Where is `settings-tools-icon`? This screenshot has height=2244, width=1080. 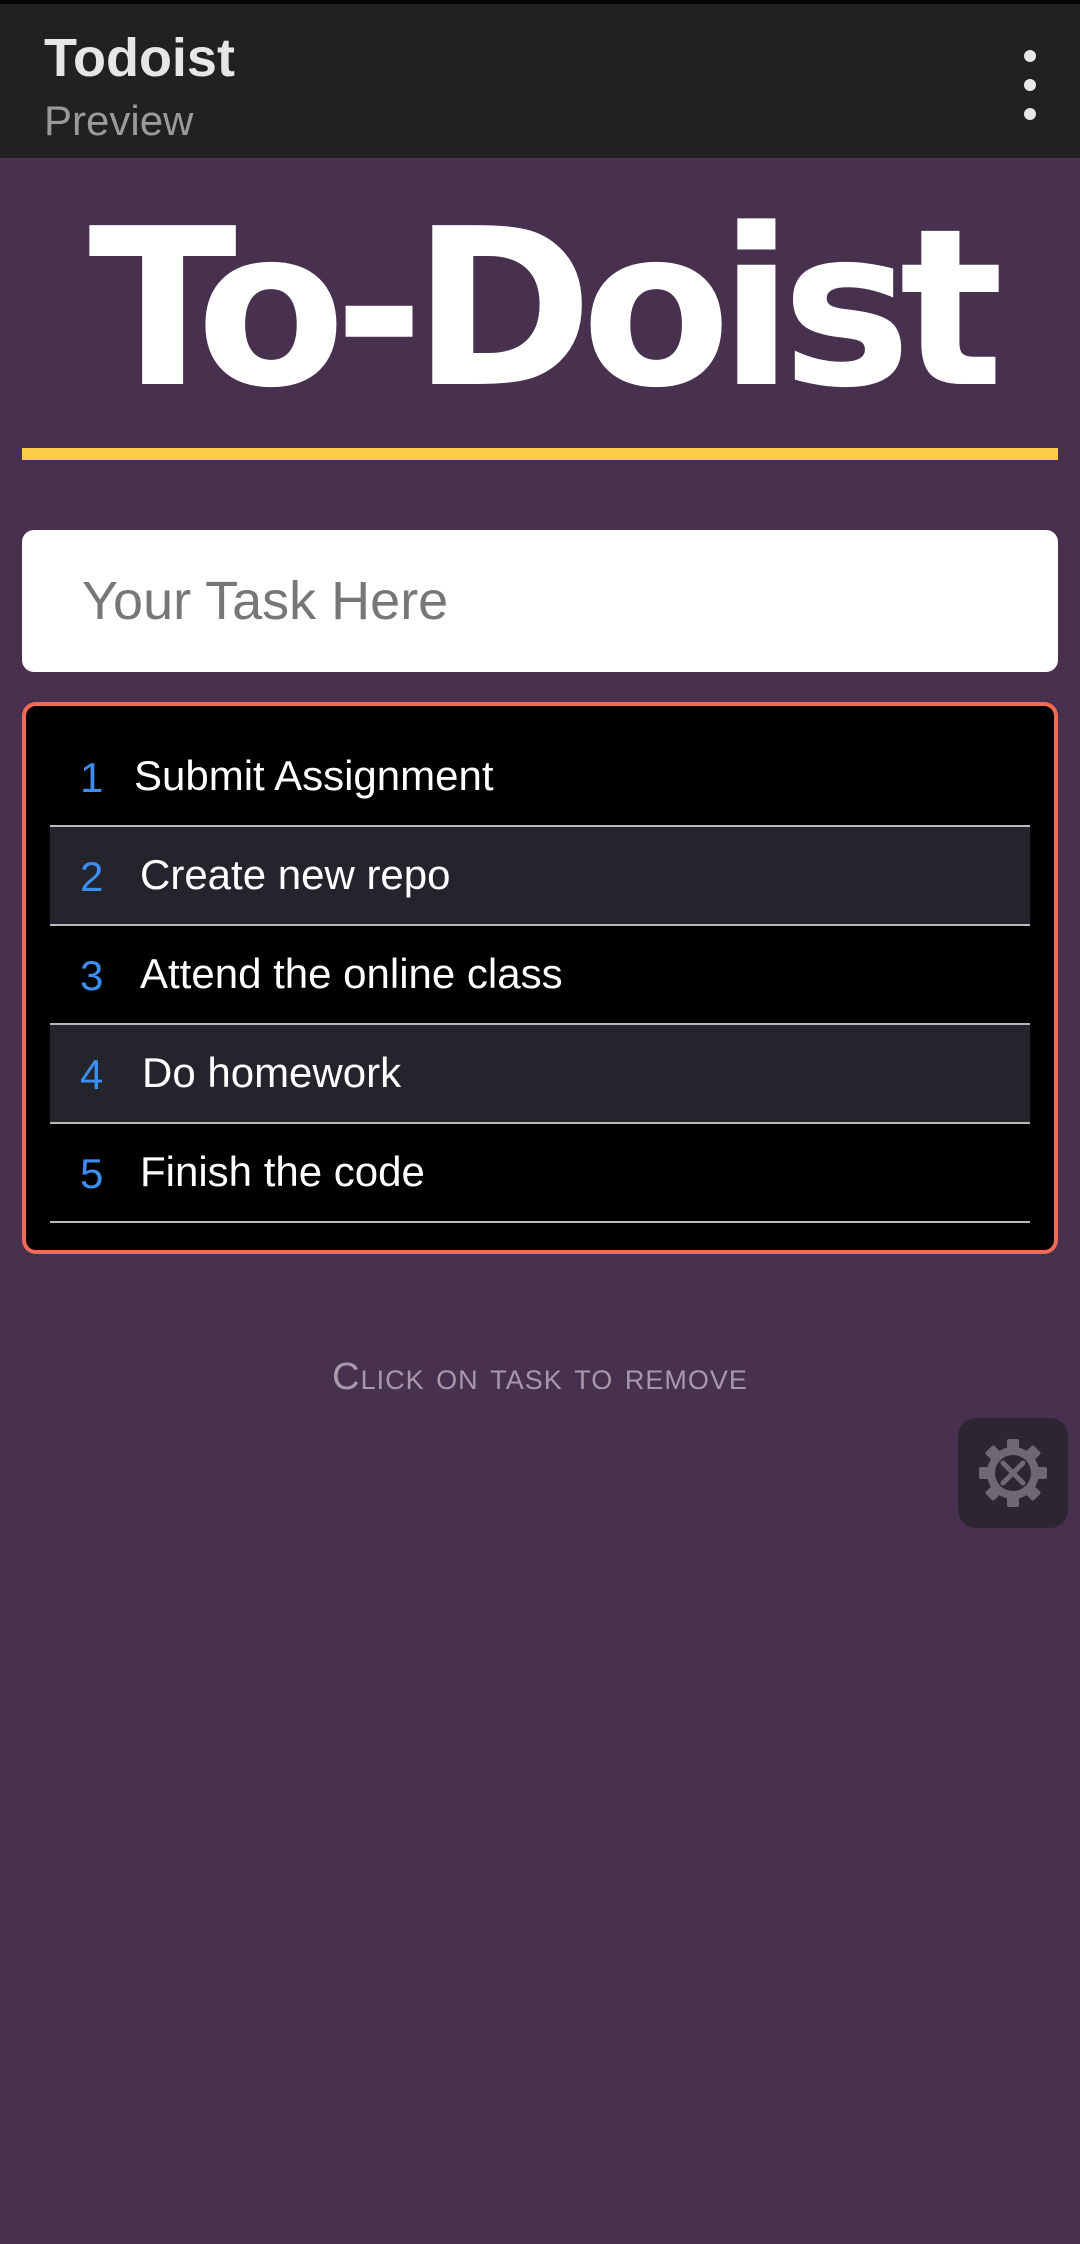
settings-tools-icon is located at coordinates (1013, 1473).